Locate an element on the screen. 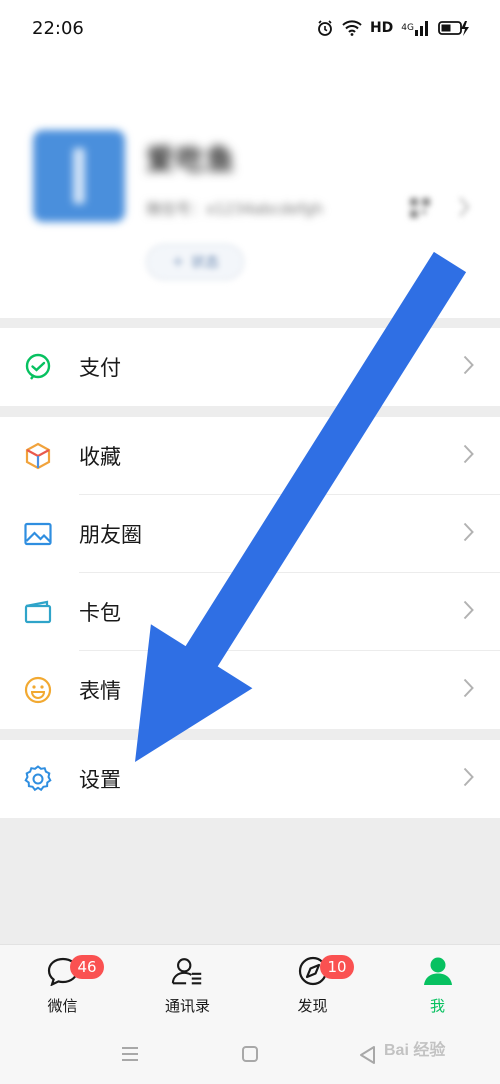  menu-item-pay: 支付 is located at coordinates (250, 367).